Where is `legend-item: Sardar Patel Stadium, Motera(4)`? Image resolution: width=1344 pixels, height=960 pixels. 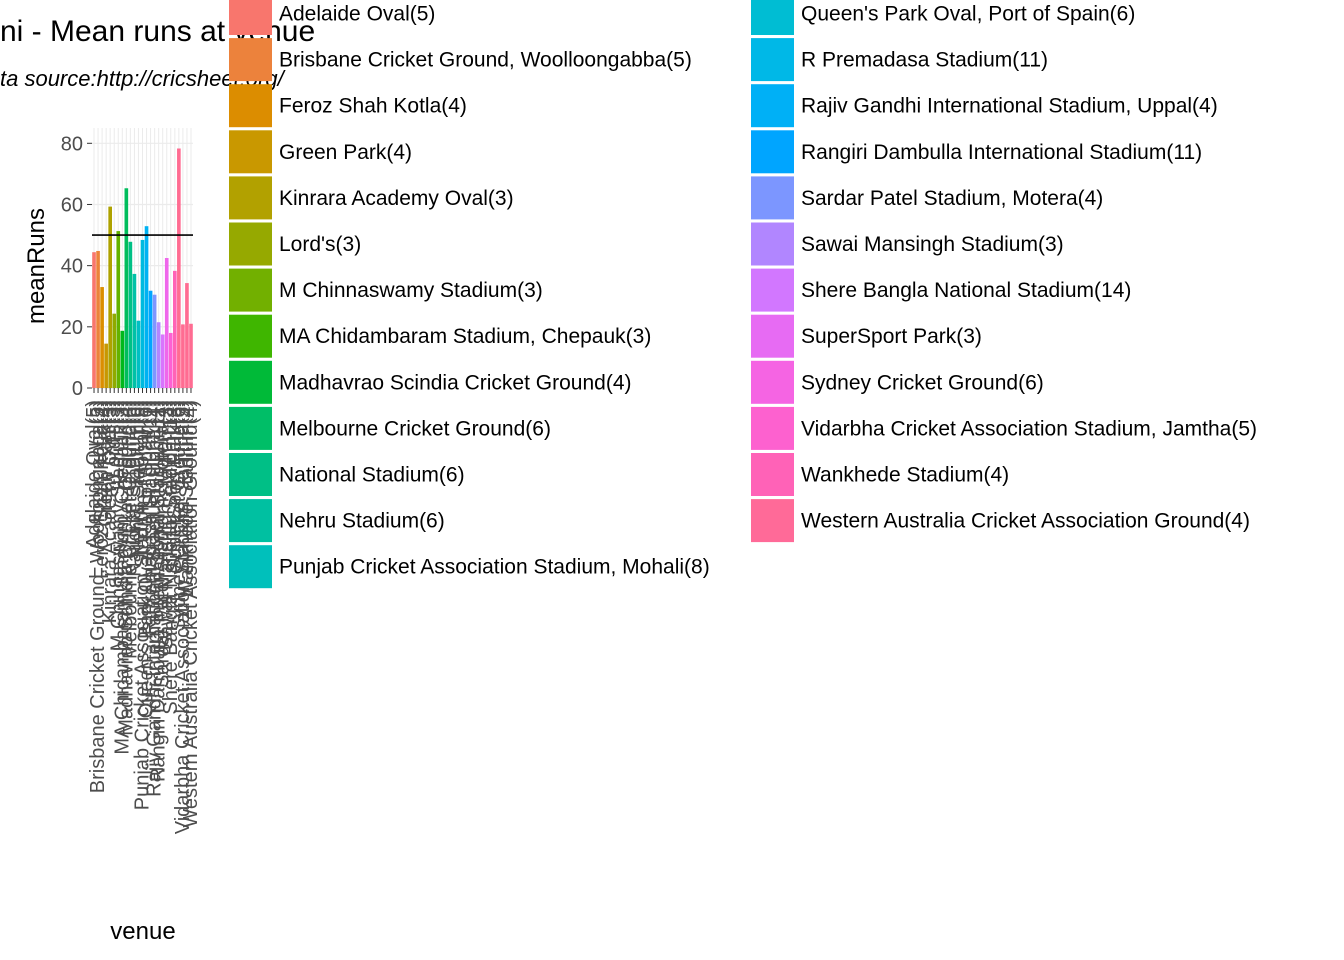 legend-item: Sardar Patel Stadium, Motera(4) is located at coordinates (927, 198).